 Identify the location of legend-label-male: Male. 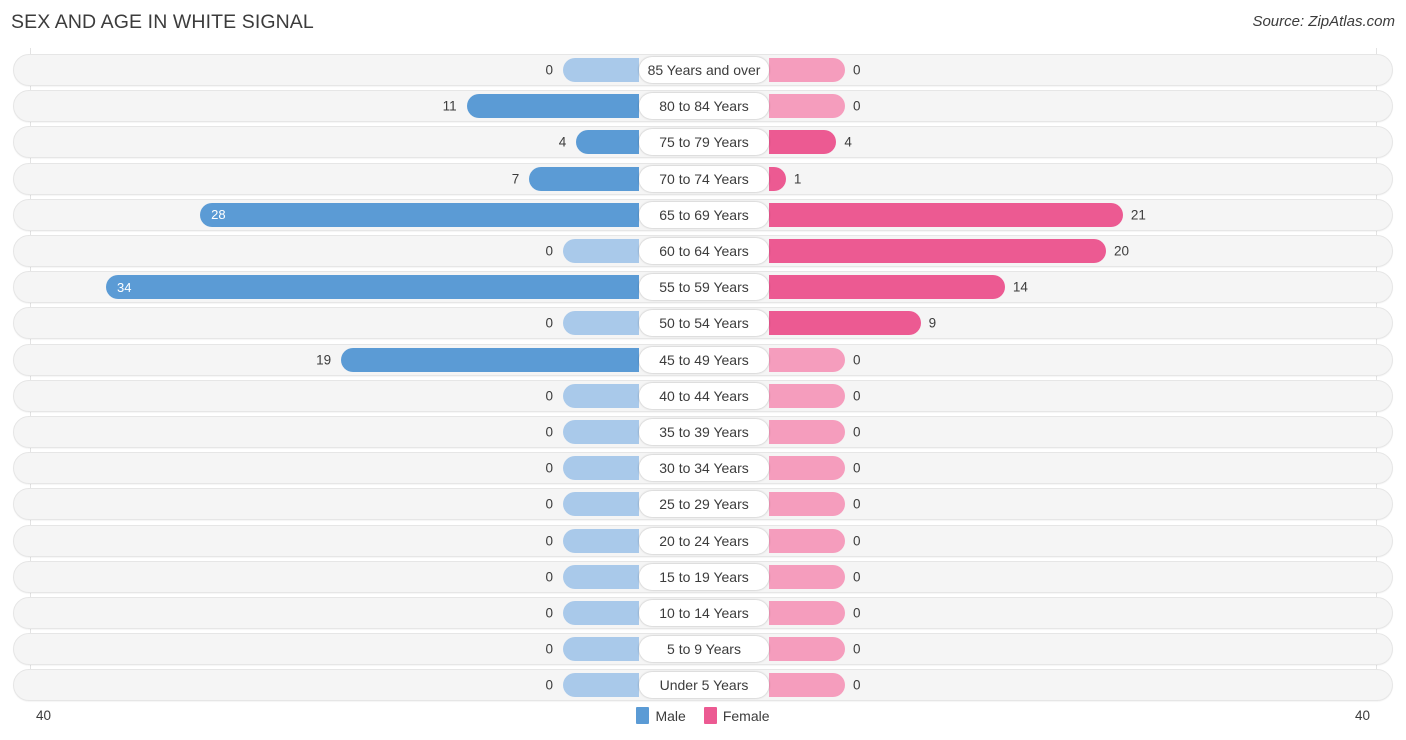
(670, 715).